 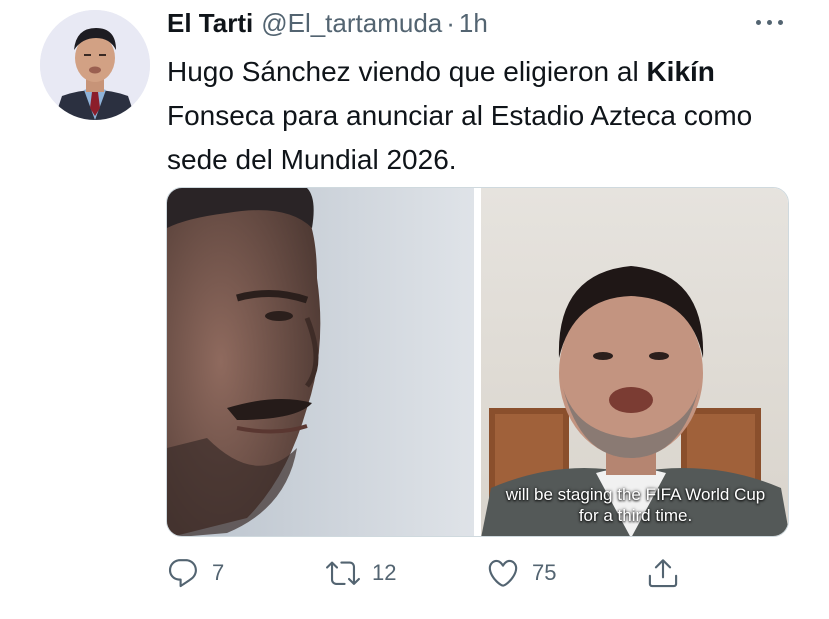 I want to click on retweet-count: 12, so click(x=384, y=572).